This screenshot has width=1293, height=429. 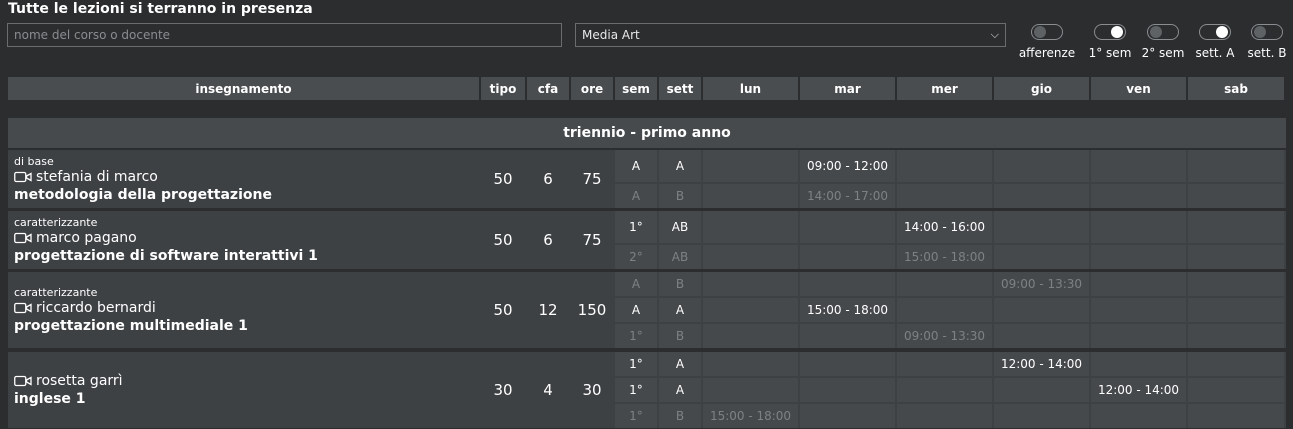 What do you see at coordinates (1215, 42) in the screenshot?
I see `toggle-3: sett. A` at bounding box center [1215, 42].